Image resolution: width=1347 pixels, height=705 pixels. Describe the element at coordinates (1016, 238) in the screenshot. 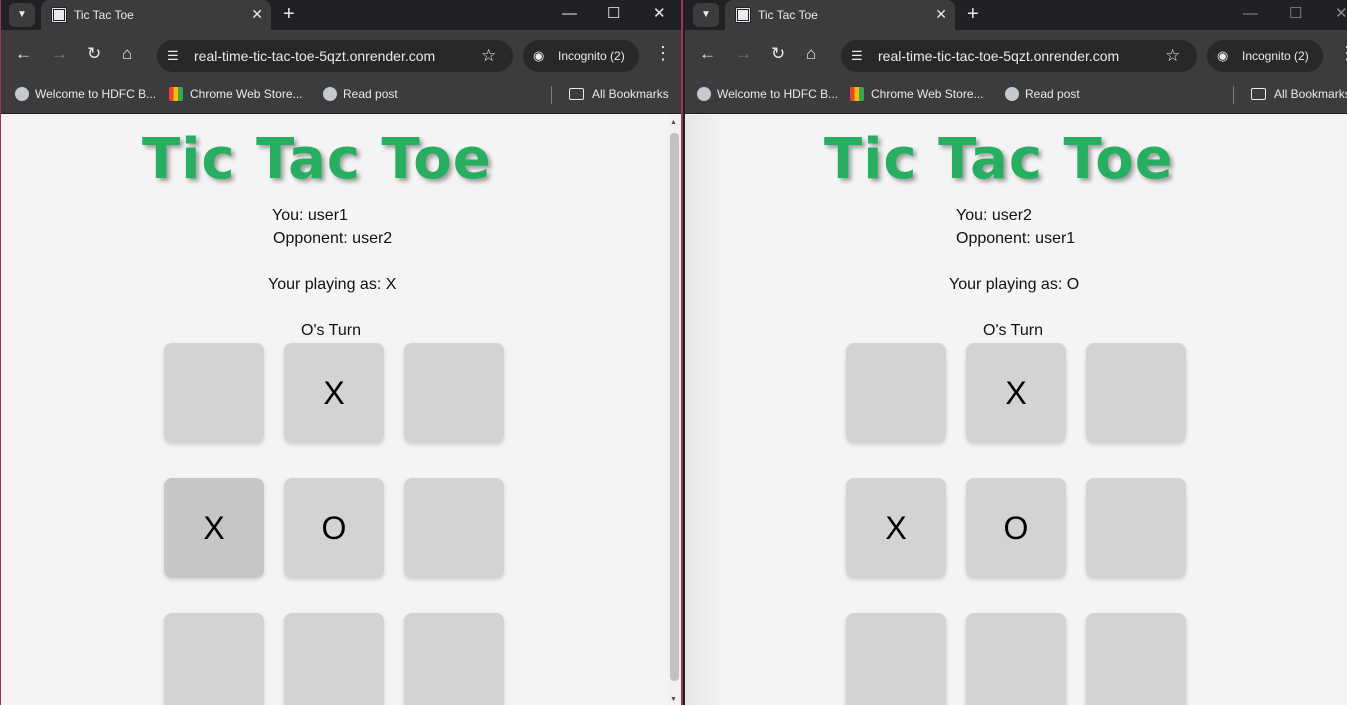

I see `opponent-label: Opponent: user1` at that location.